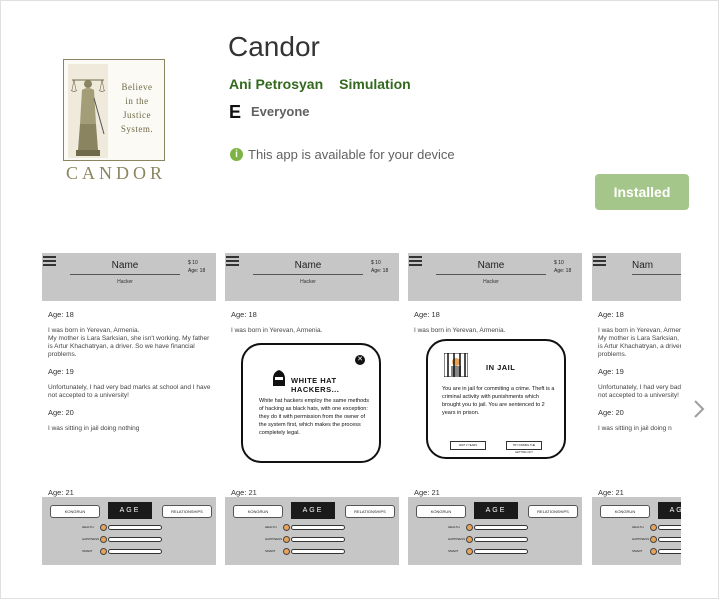  I want to click on screen-player-name: Nam, so click(656, 267).